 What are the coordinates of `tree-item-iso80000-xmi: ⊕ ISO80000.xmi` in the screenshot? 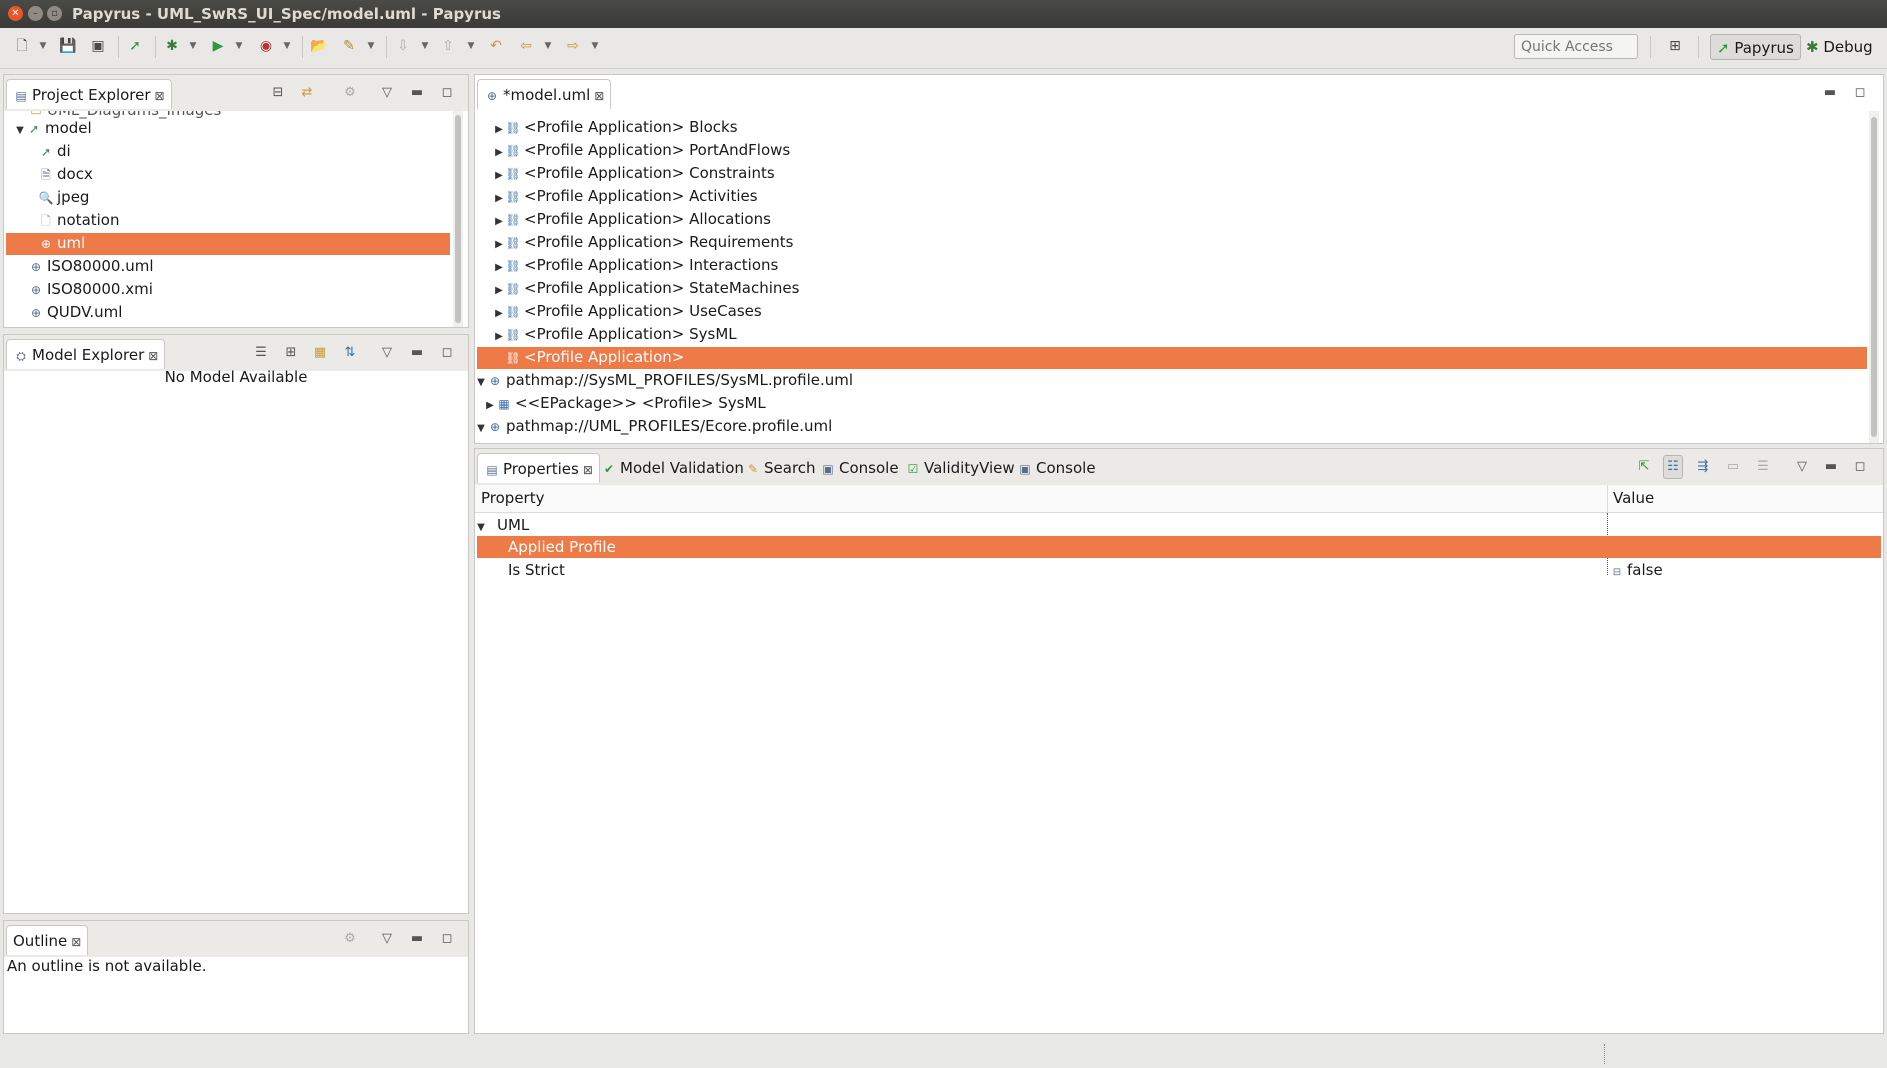 It's located at (90, 289).